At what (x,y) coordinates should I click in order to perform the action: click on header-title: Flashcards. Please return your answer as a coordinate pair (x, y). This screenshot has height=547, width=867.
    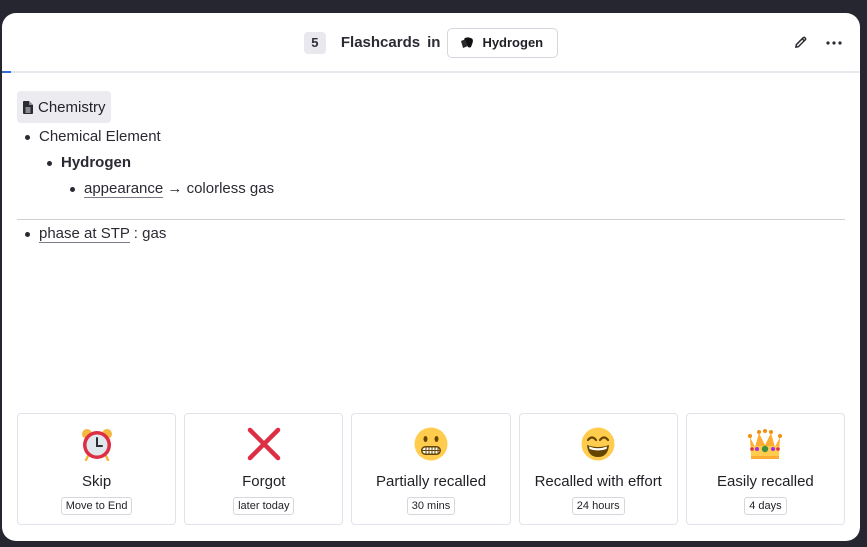
    Looking at the image, I should click on (380, 42).